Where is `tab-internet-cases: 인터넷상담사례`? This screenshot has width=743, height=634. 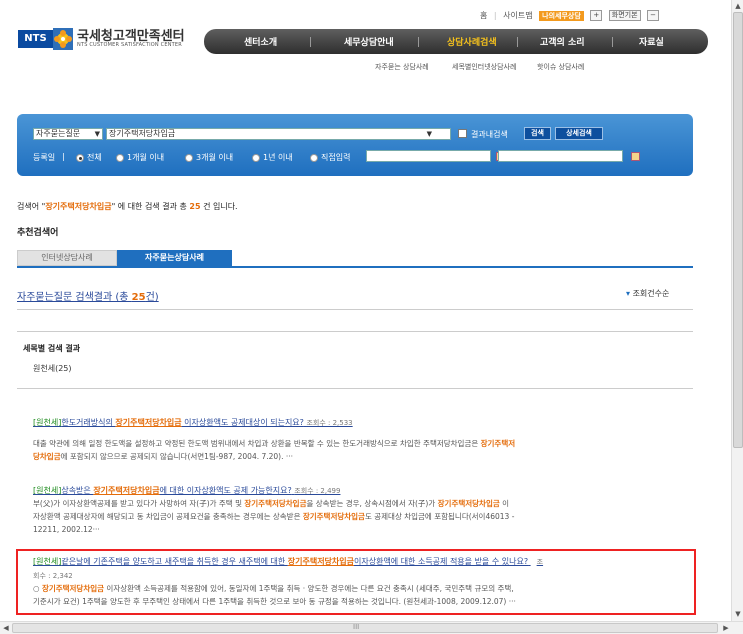
tab-internet-cases: 인터넷상담사례 is located at coordinates (67, 258).